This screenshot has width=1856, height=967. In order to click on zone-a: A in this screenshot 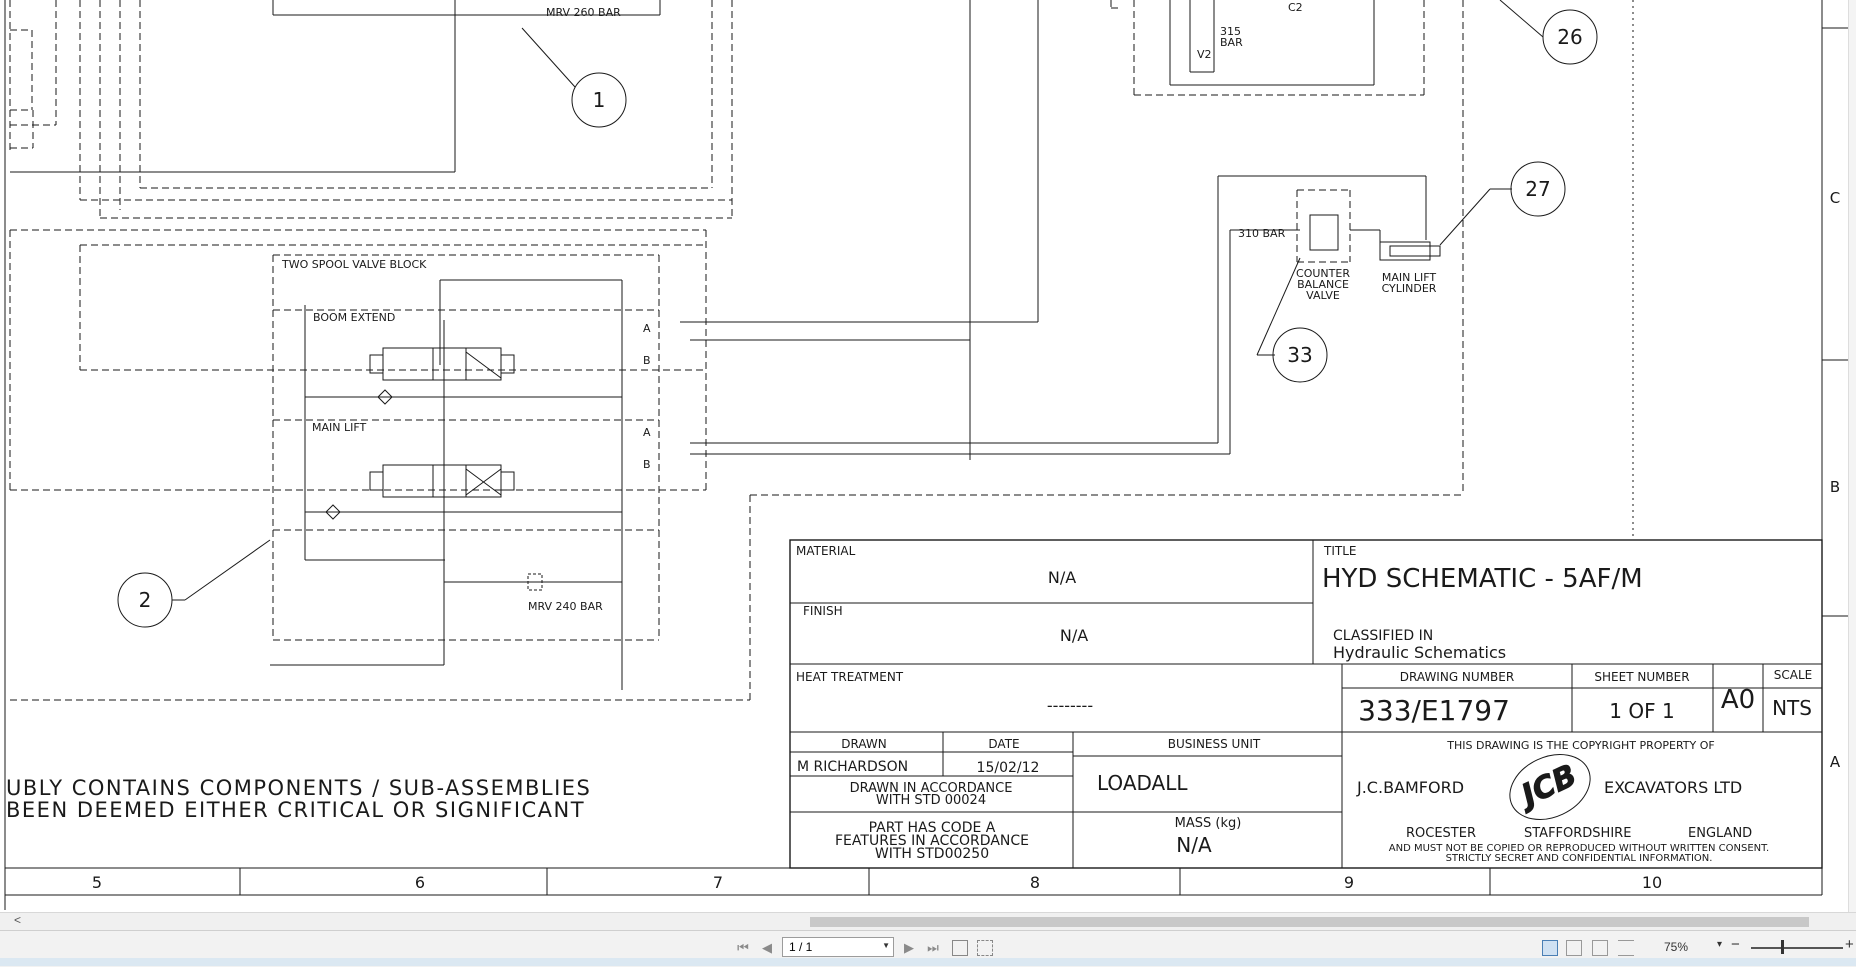, I will do `click(1835, 762)`.